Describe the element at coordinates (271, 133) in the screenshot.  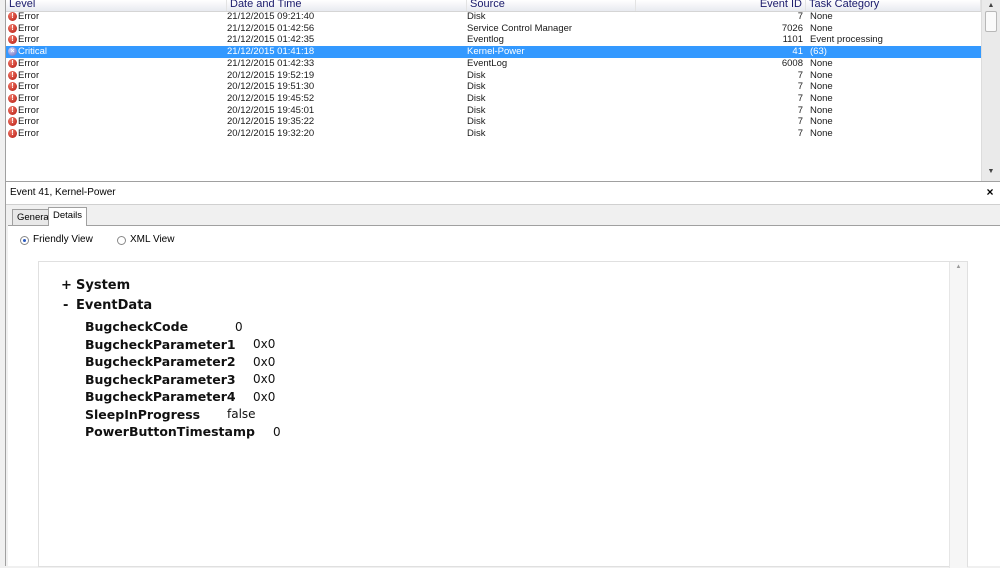
I see `cell-datetime: 20/12/2015 19:32:20` at that location.